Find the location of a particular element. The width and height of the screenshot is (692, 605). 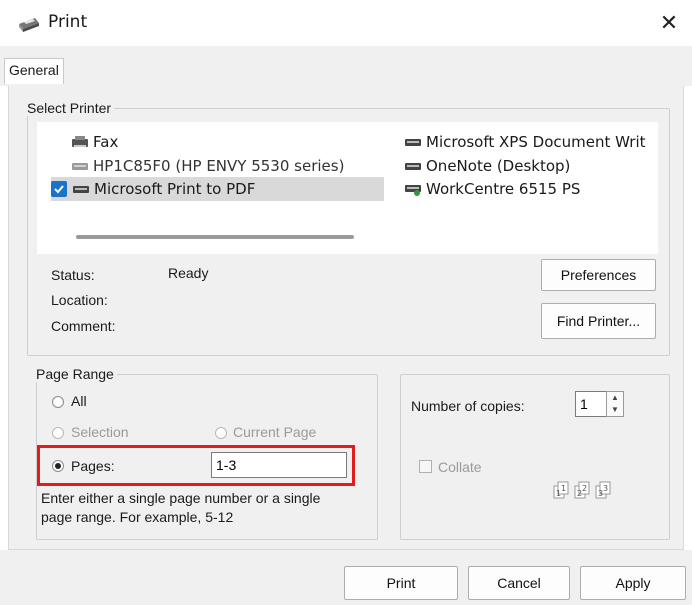

printer-name: WorkCentre 6515 PS is located at coordinates (503, 189).